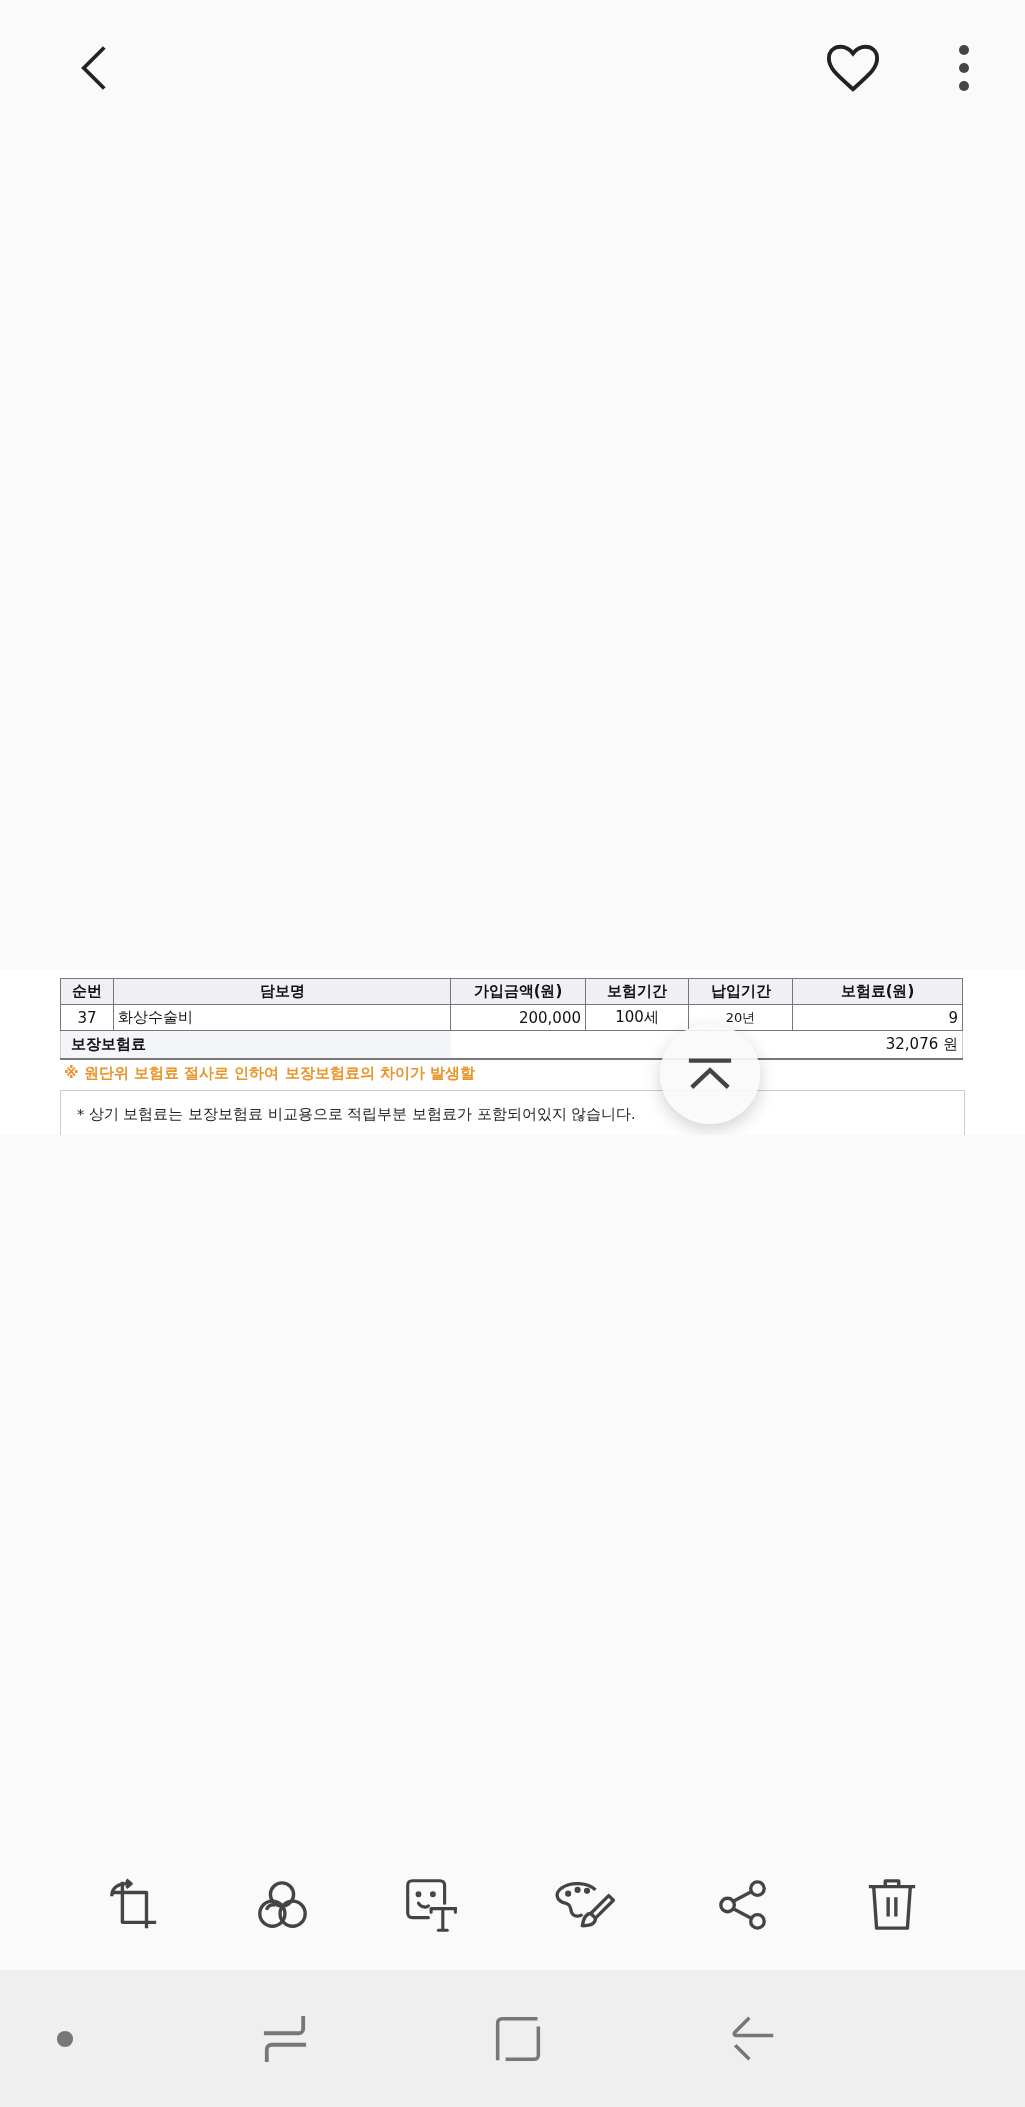  I want to click on column-header: 납입기간, so click(740, 991).